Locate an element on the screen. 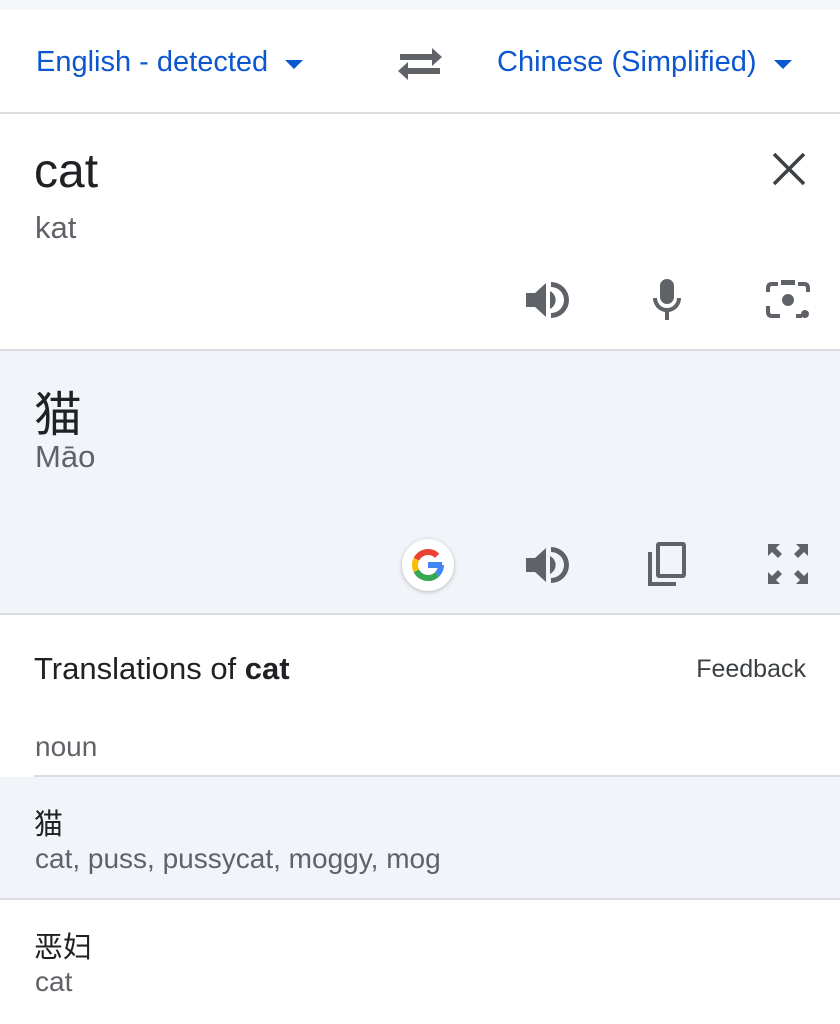 The width and height of the screenshot is (840, 1024). translation-synonyms: cat is located at coordinates (54, 981).